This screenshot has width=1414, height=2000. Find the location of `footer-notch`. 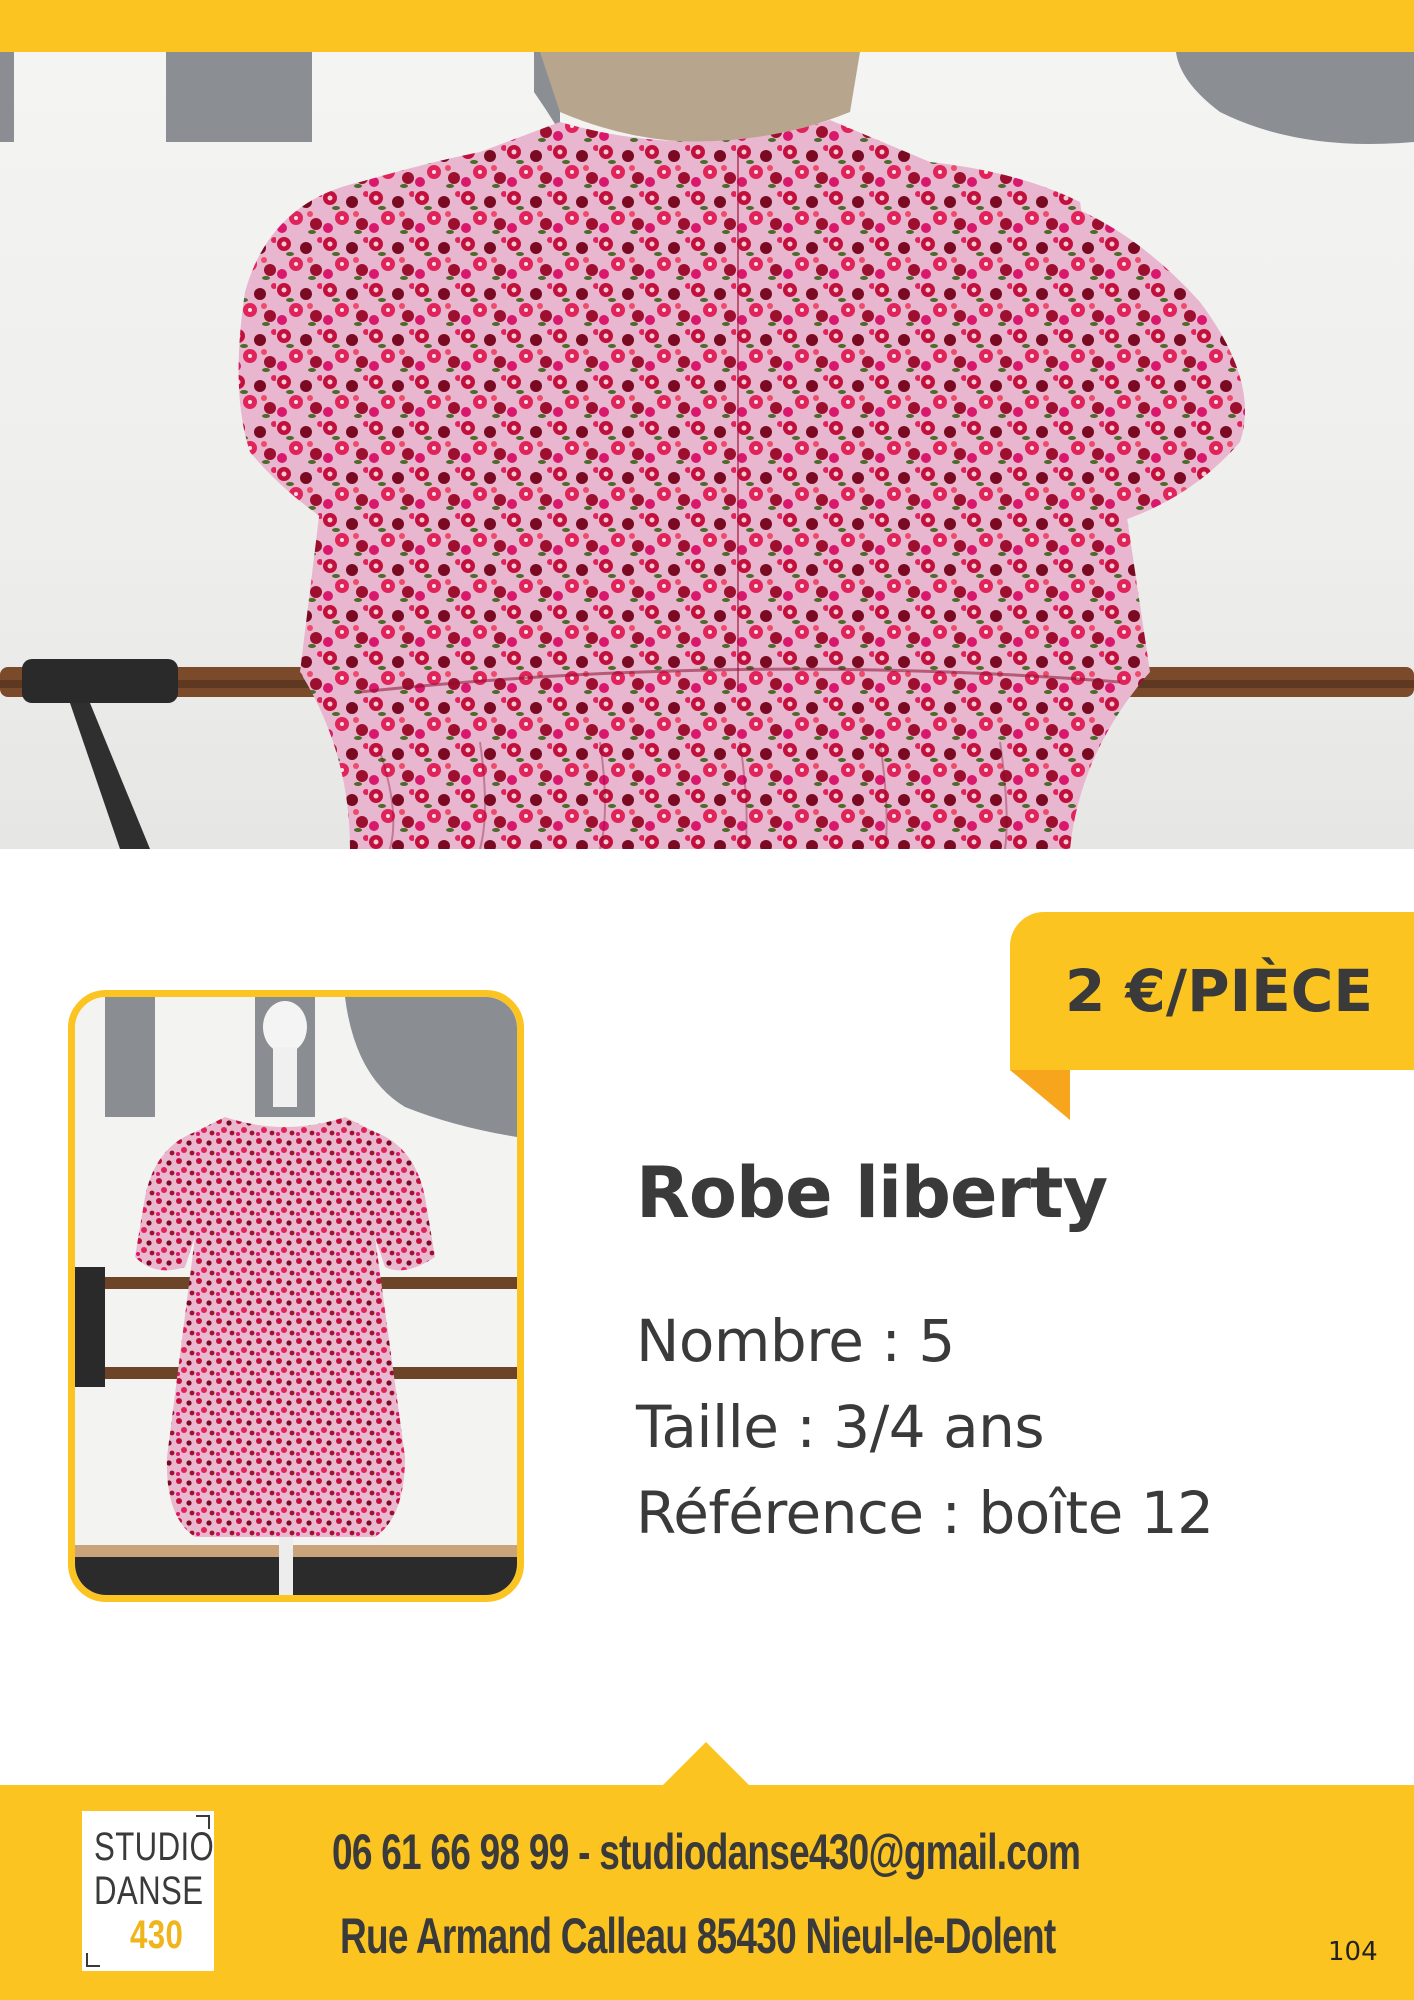

footer-notch is located at coordinates (706, 1764).